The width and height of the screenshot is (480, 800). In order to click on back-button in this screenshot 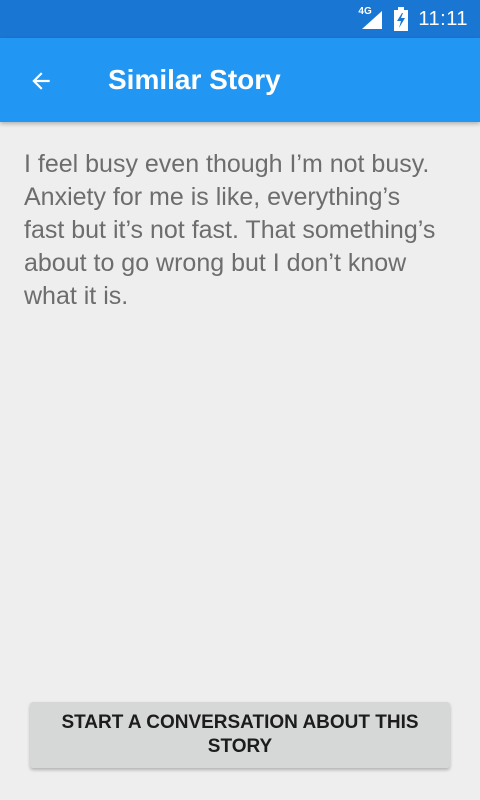, I will do `click(41, 81)`.